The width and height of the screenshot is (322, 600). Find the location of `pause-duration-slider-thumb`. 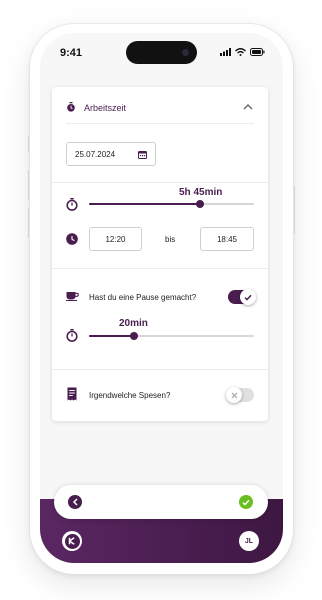

pause-duration-slider-thumb is located at coordinates (133, 336).